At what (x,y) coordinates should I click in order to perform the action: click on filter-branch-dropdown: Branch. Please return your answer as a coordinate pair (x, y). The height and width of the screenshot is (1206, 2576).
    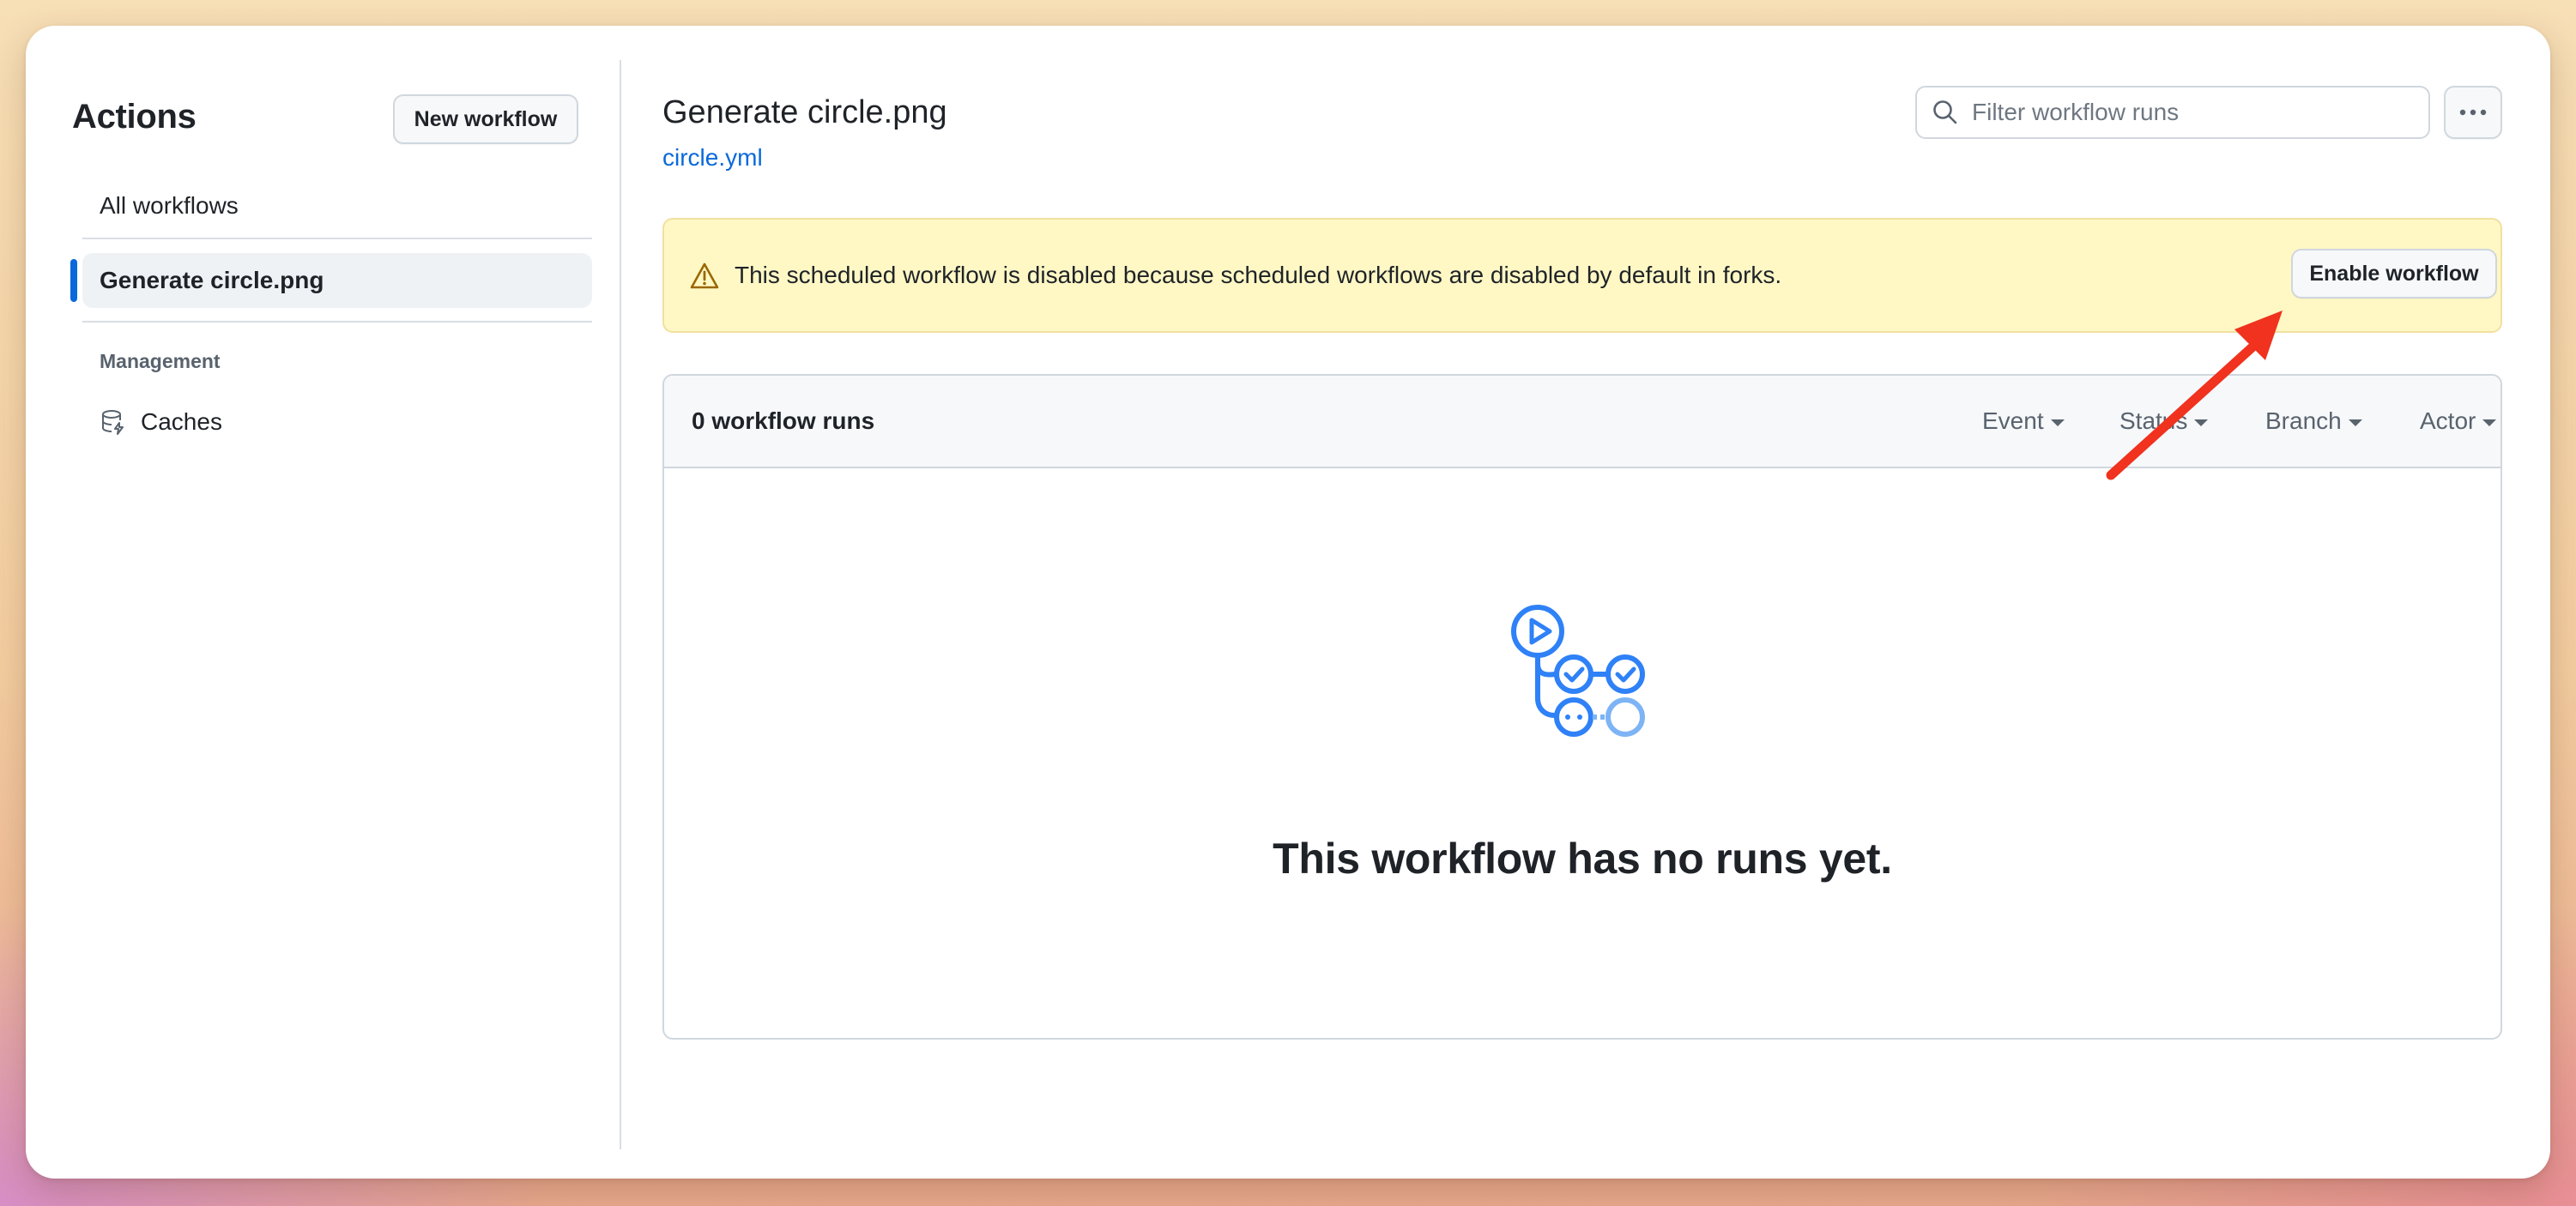
    Looking at the image, I should click on (2313, 421).